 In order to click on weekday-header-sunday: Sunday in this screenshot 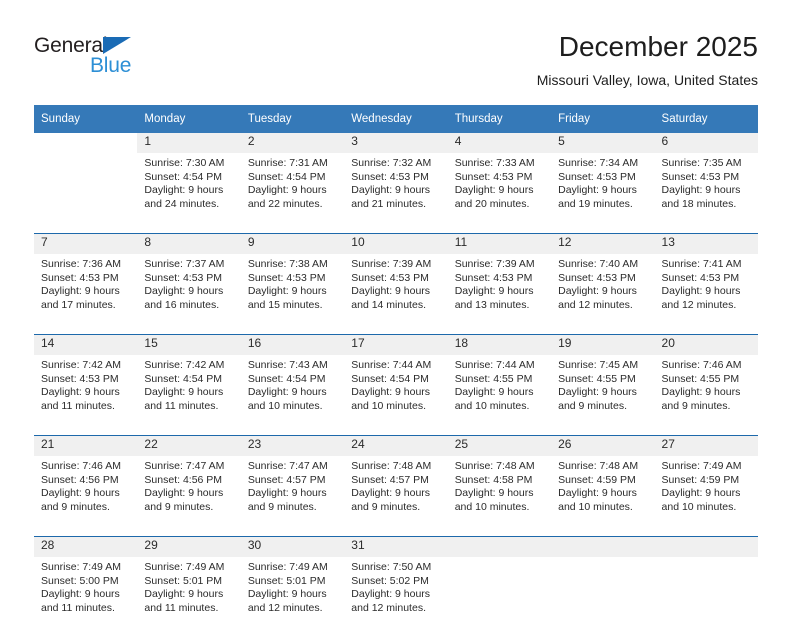, I will do `click(86, 119)`.